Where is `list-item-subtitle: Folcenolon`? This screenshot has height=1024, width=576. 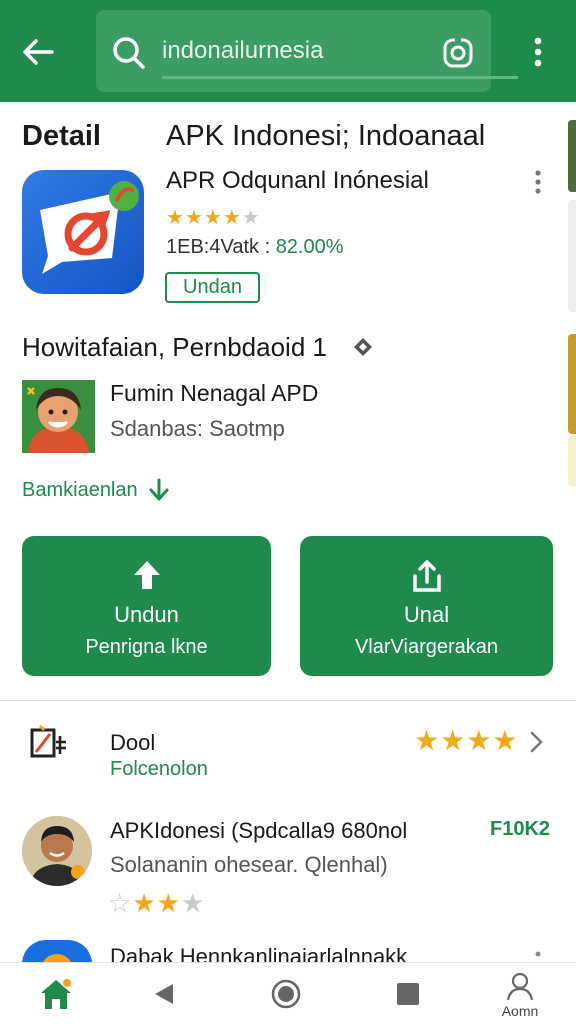 list-item-subtitle: Folcenolon is located at coordinates (159, 769).